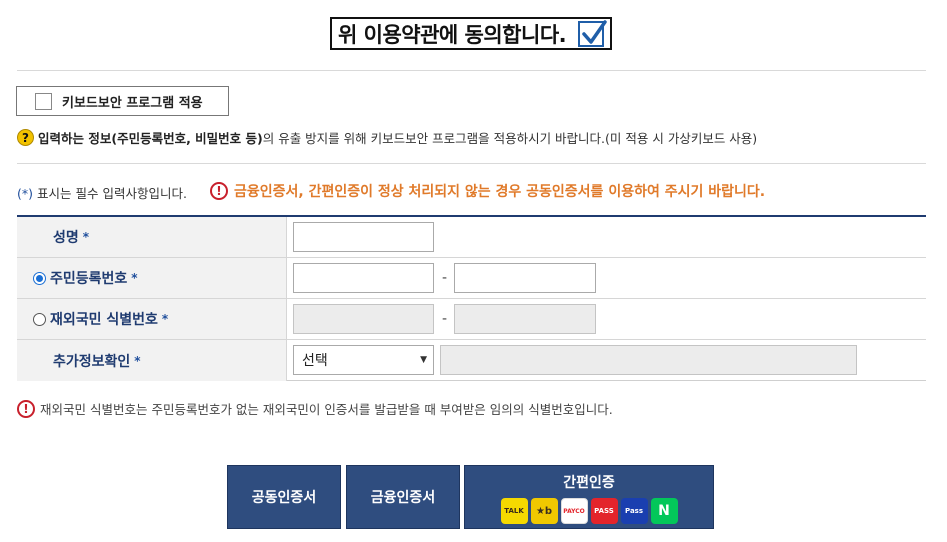 The width and height of the screenshot is (947, 542). I want to click on required-note-text: 표시는 필수 입력사항입니다., so click(112, 193).